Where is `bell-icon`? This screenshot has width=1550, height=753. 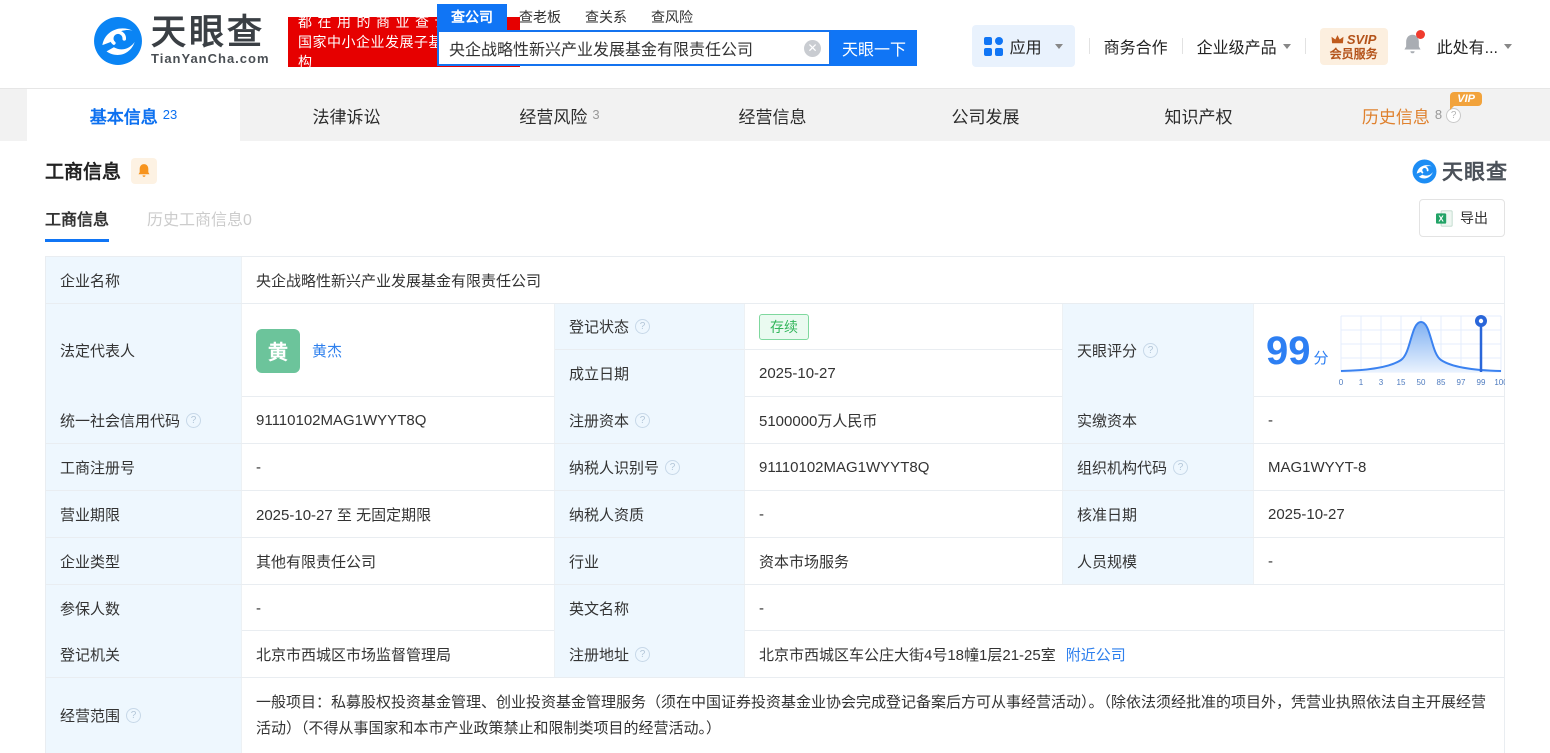
bell-icon is located at coordinates (144, 170).